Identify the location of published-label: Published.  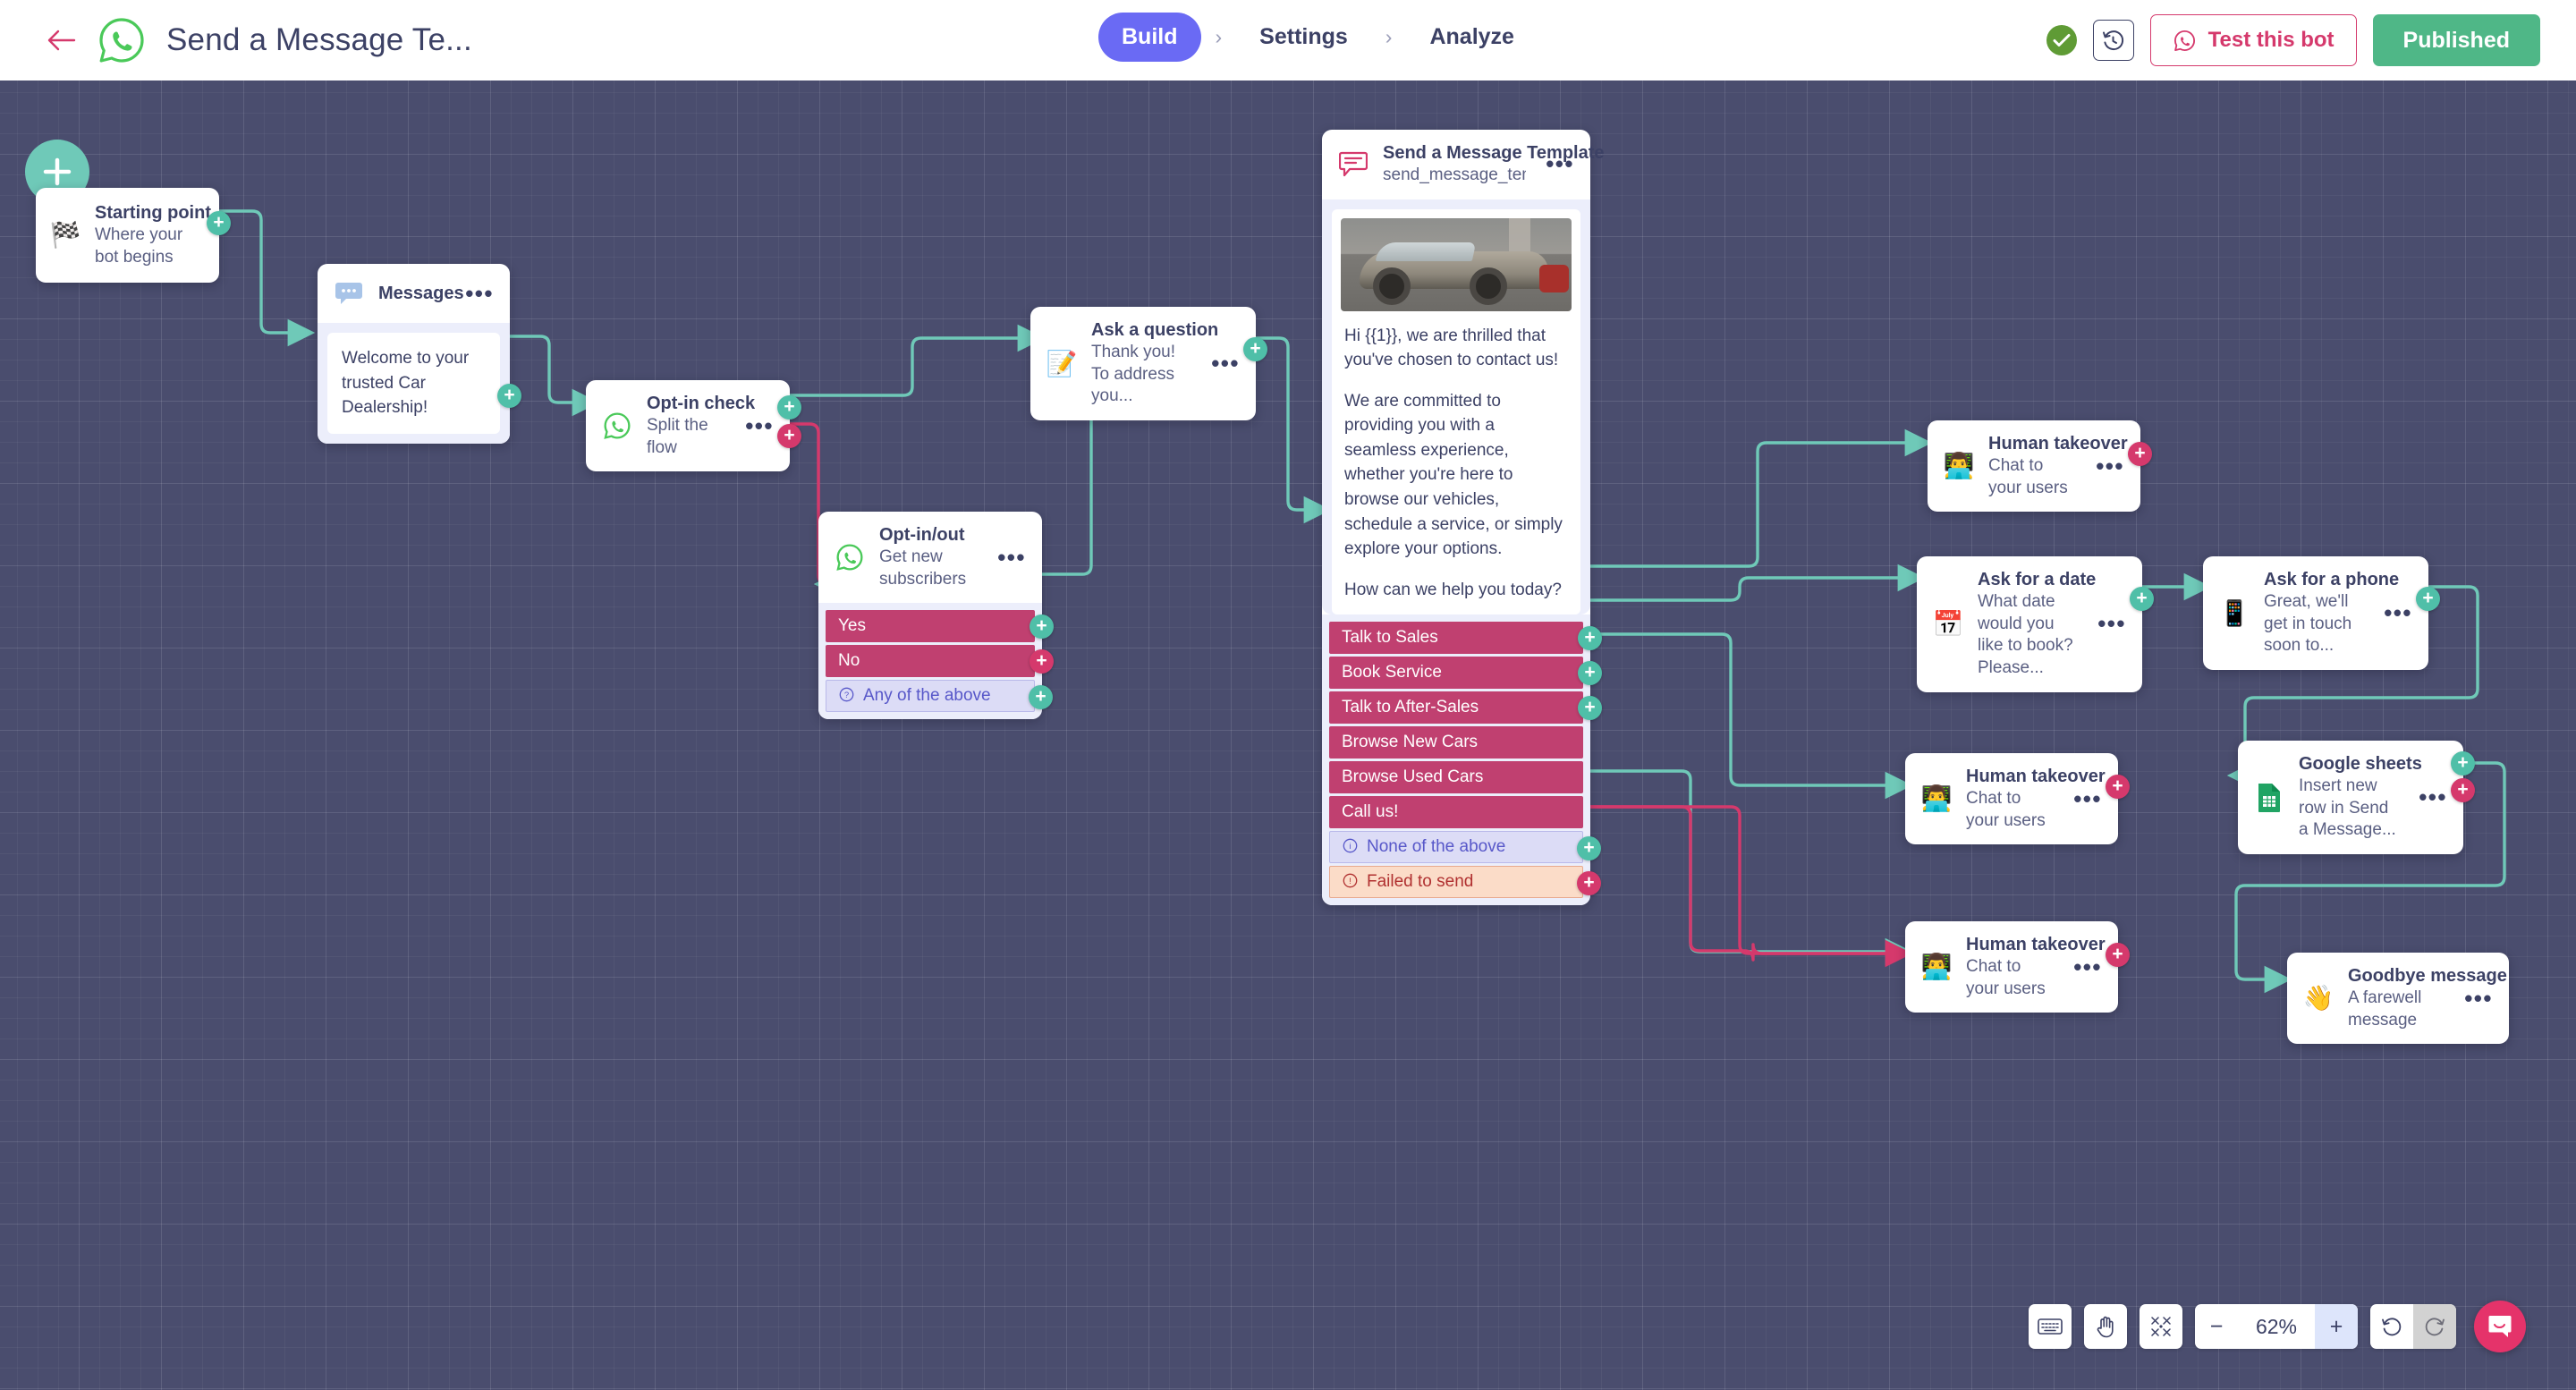
(2456, 40).